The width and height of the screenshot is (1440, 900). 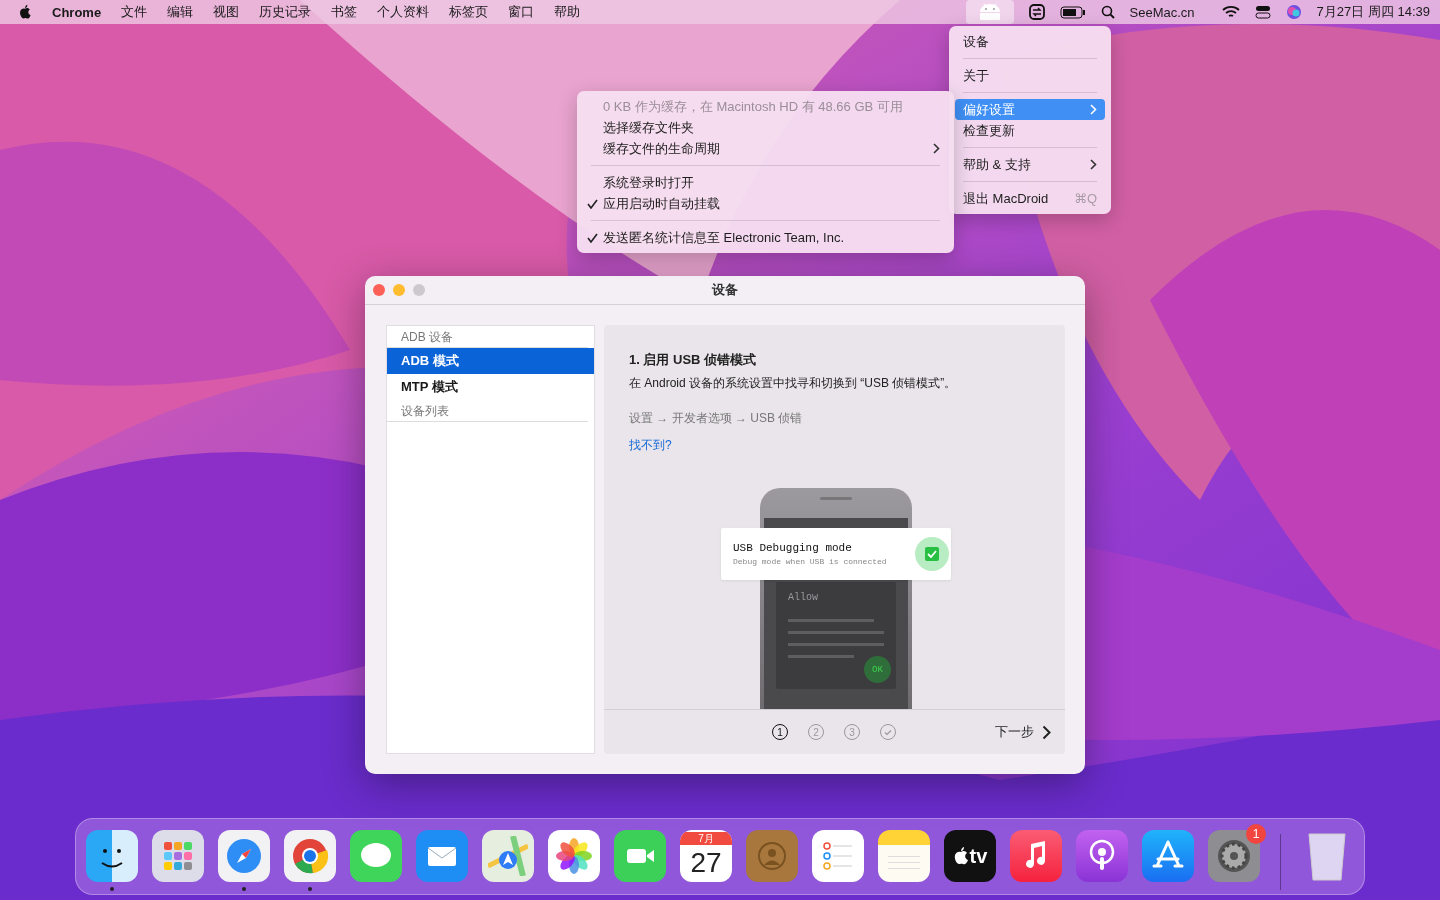 What do you see at coordinates (379, 290) in the screenshot?
I see `close-button` at bounding box center [379, 290].